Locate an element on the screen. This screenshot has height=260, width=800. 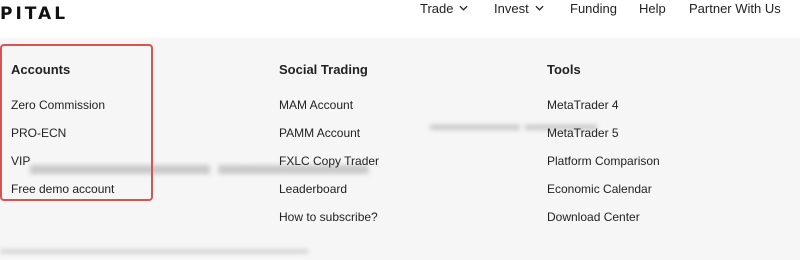
nav-item-invest: Invest is located at coordinates (519, 8).